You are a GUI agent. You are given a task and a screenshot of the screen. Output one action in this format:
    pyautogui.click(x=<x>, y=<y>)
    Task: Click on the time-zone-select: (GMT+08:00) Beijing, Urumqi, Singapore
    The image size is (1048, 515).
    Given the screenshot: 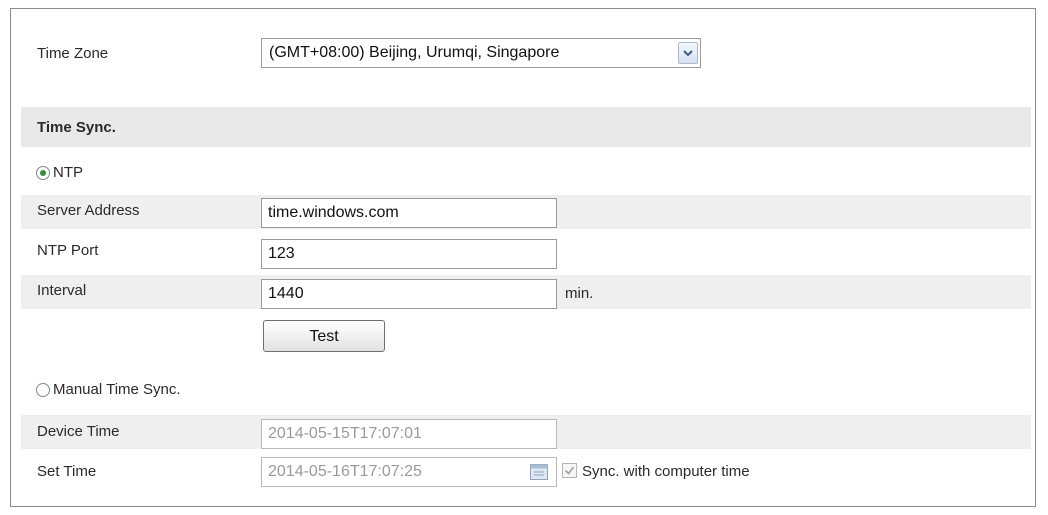 What is the action you would take?
    pyautogui.click(x=481, y=53)
    